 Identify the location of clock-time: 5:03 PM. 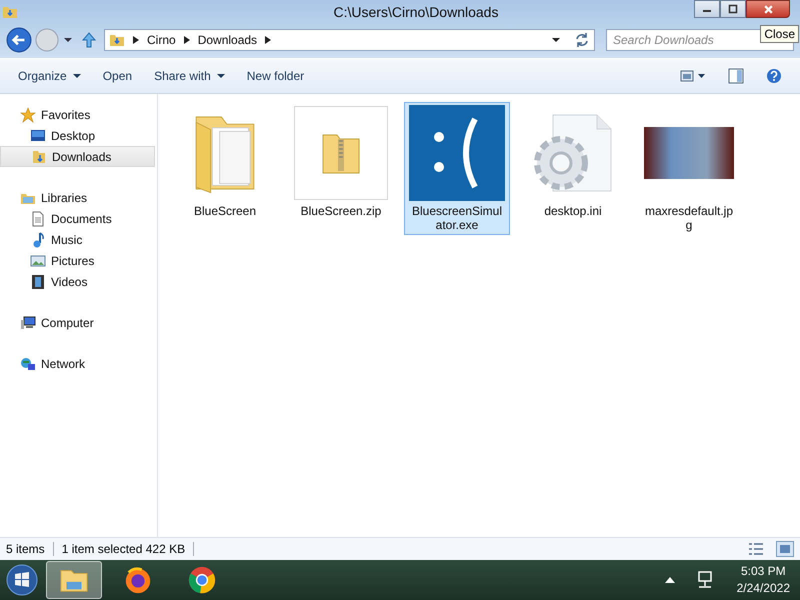
(763, 571).